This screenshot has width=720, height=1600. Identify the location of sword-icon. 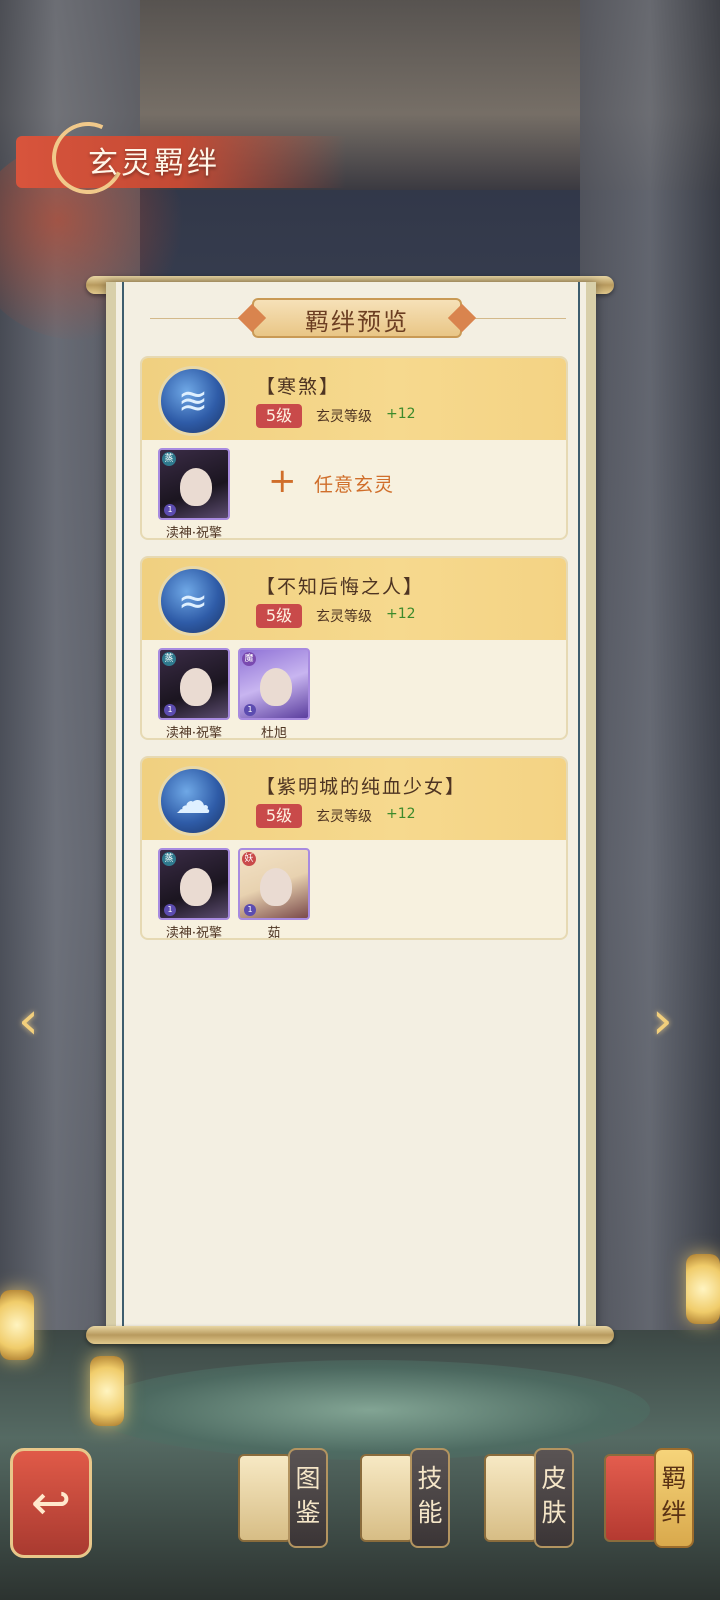
(387, 1498).